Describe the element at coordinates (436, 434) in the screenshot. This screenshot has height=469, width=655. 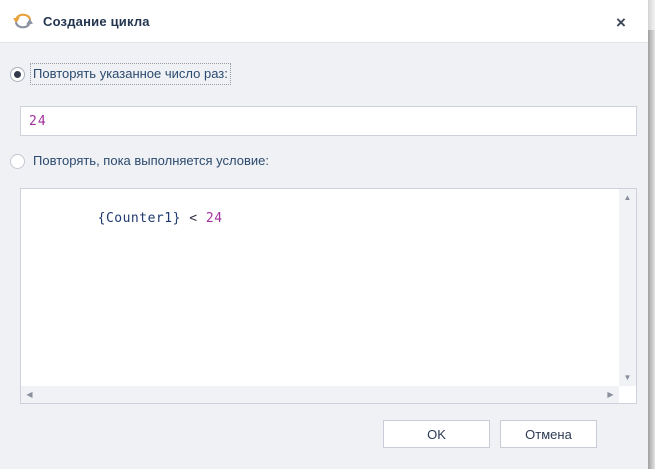
I see `ok-button: OK` at that location.